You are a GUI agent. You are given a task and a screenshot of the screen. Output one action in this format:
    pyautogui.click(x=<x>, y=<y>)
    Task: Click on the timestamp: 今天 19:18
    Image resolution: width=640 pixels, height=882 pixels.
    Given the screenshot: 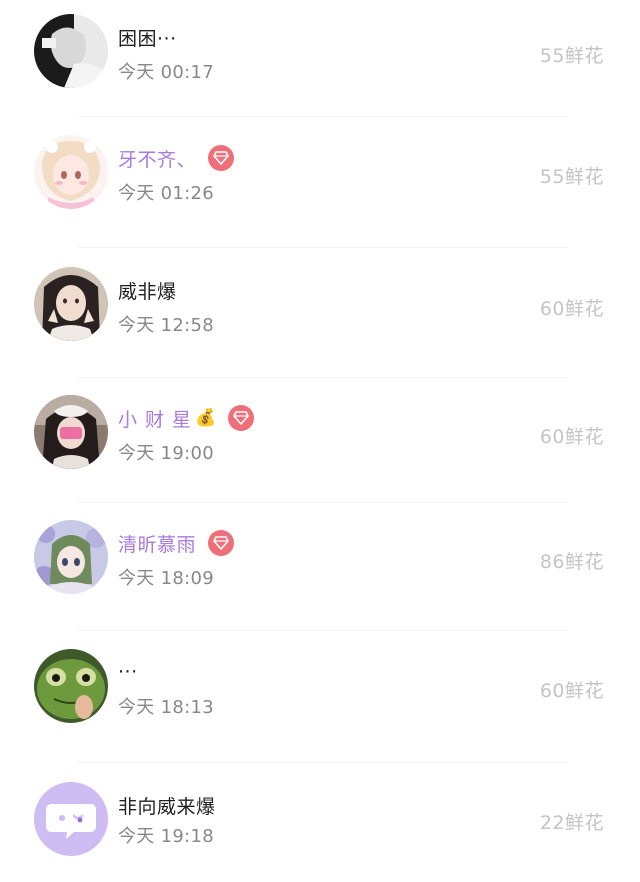 What is the action you would take?
    pyautogui.click(x=166, y=836)
    